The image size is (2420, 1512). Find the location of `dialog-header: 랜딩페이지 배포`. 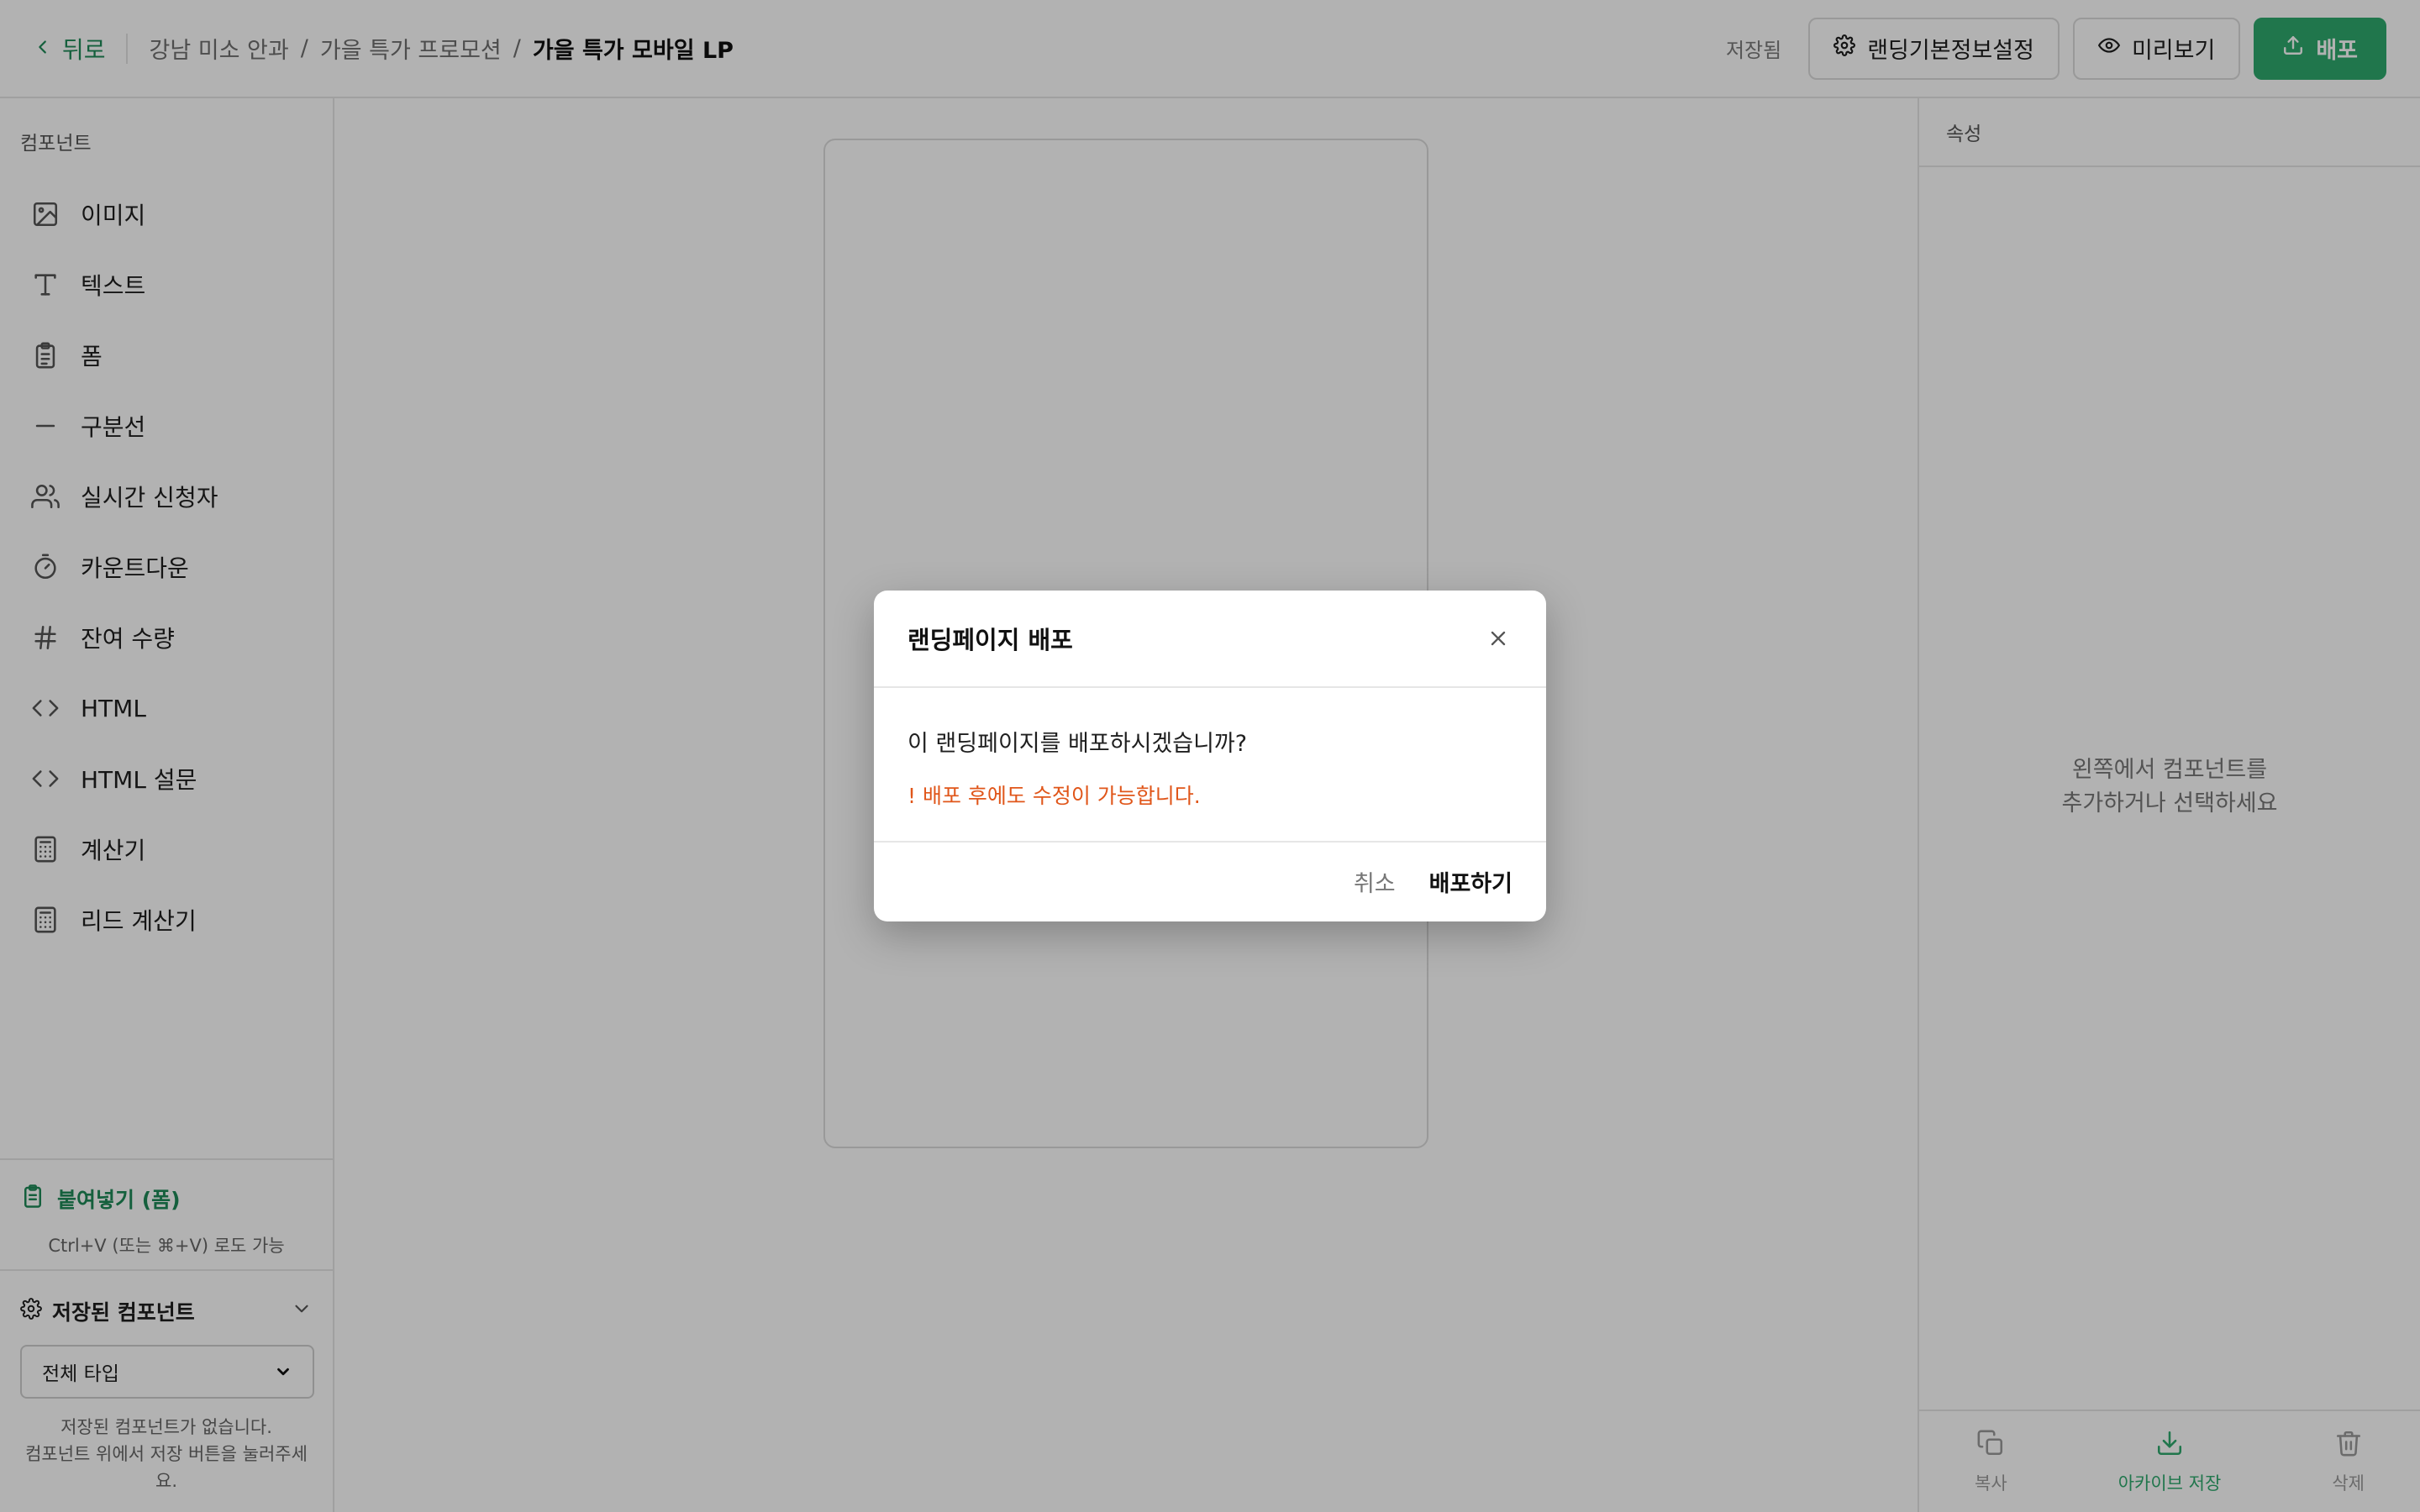

dialog-header: 랜딩페이지 배포 is located at coordinates (1210, 639).